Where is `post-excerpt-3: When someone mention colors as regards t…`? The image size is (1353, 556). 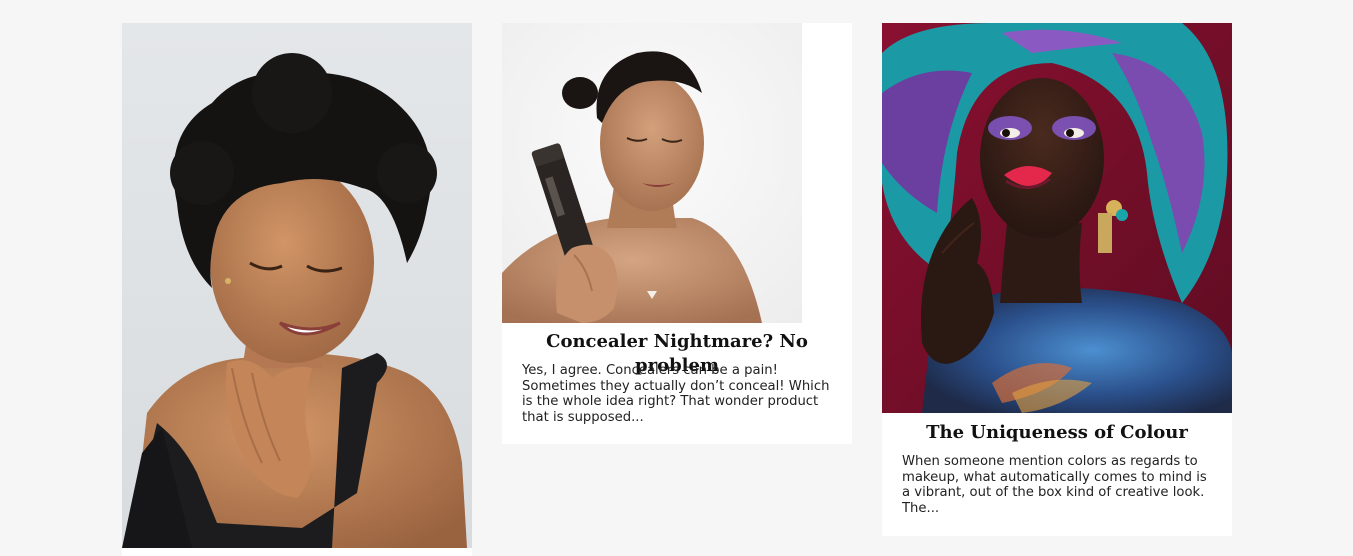
post-excerpt-3: When someone mention colors as regards t… is located at coordinates (1054, 485).